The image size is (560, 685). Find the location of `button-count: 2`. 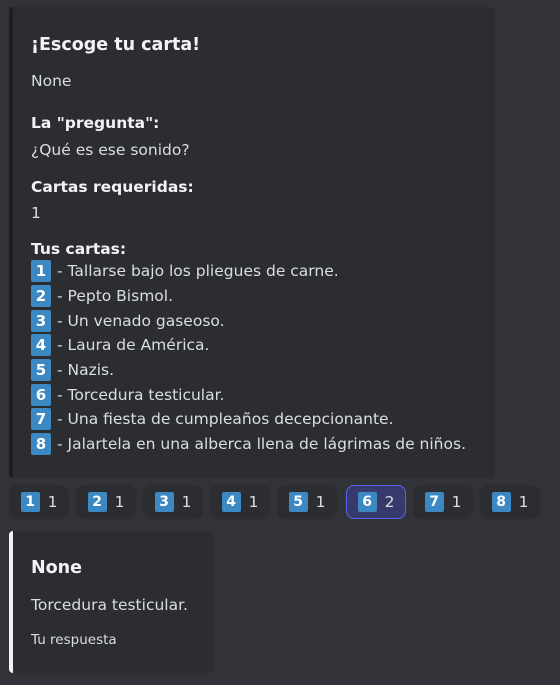

button-count: 2 is located at coordinates (389, 502).